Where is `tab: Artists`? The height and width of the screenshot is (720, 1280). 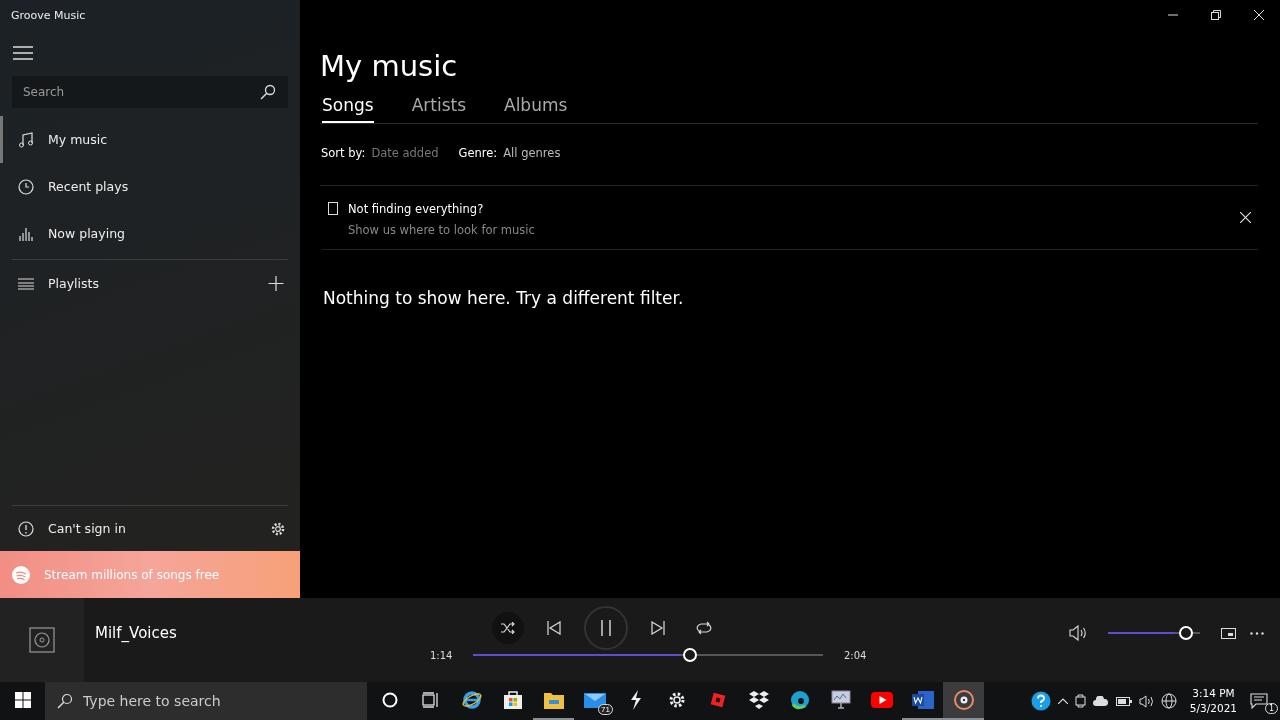
tab: Artists is located at coordinates (438, 105).